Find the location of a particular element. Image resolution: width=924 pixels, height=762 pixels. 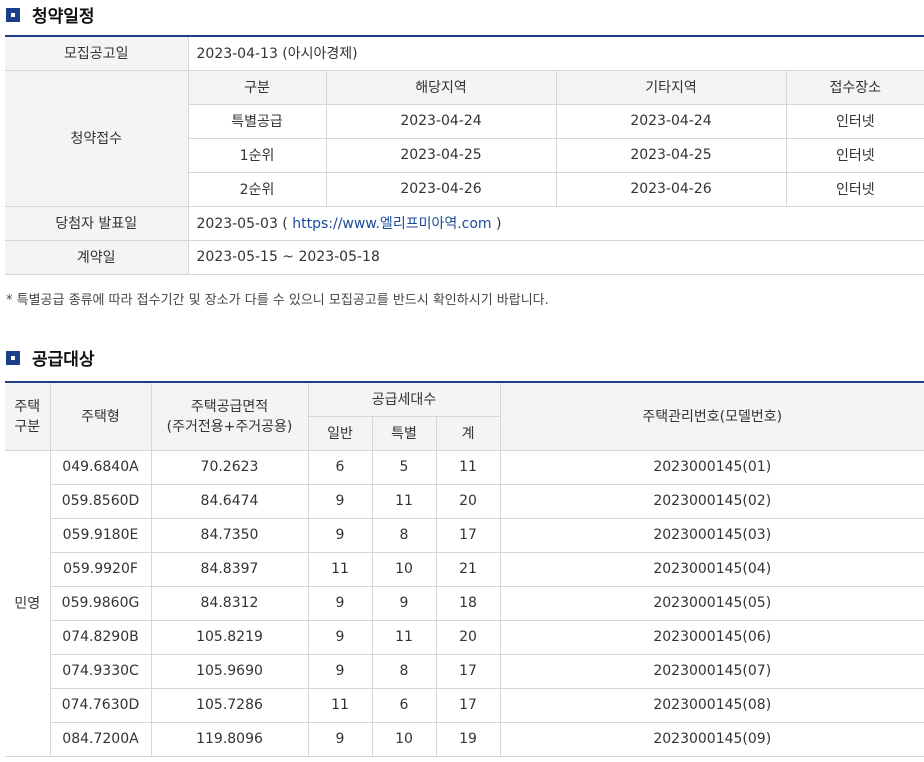

table-cell: 105.8219 is located at coordinates (229, 637).